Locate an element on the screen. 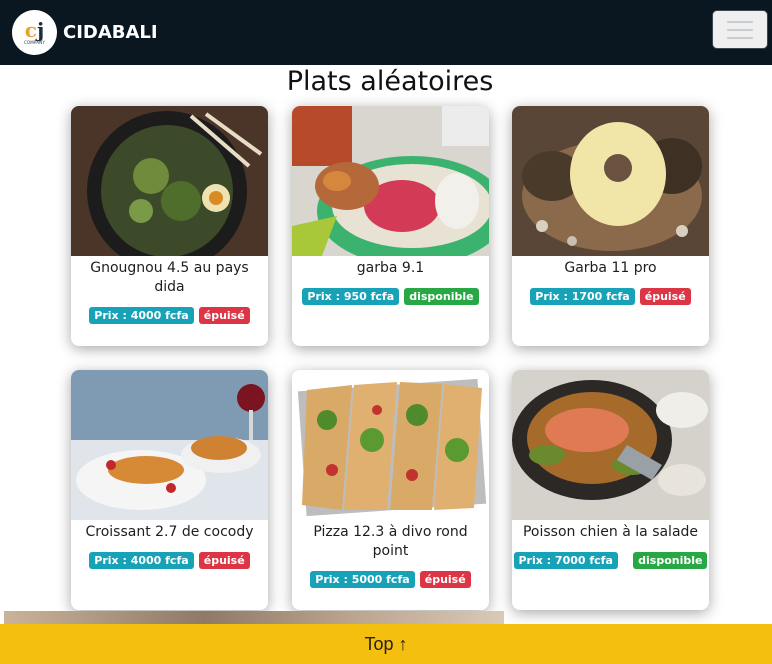 Image resolution: width=772 pixels, height=664 pixels. dish-badges: Prix : 1700 fcfa épuisé is located at coordinates (610, 295).